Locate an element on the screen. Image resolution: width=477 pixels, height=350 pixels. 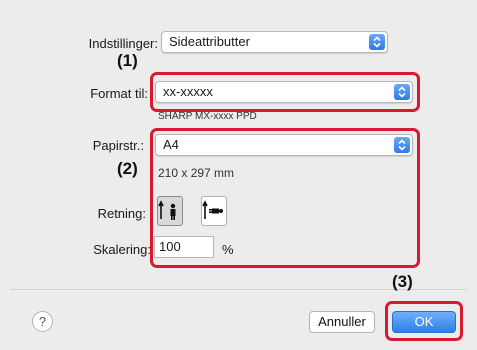
orientation-label: Retning: is located at coordinates (121, 213).